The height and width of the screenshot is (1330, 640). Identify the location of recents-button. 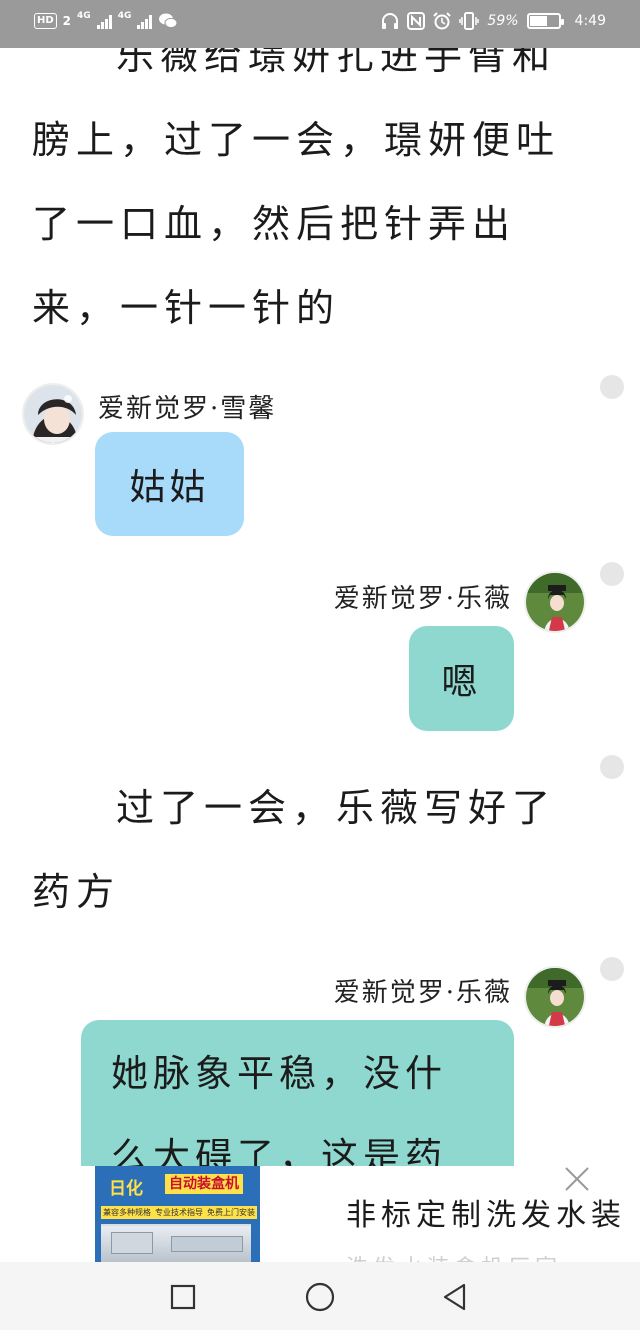
(183, 1297).